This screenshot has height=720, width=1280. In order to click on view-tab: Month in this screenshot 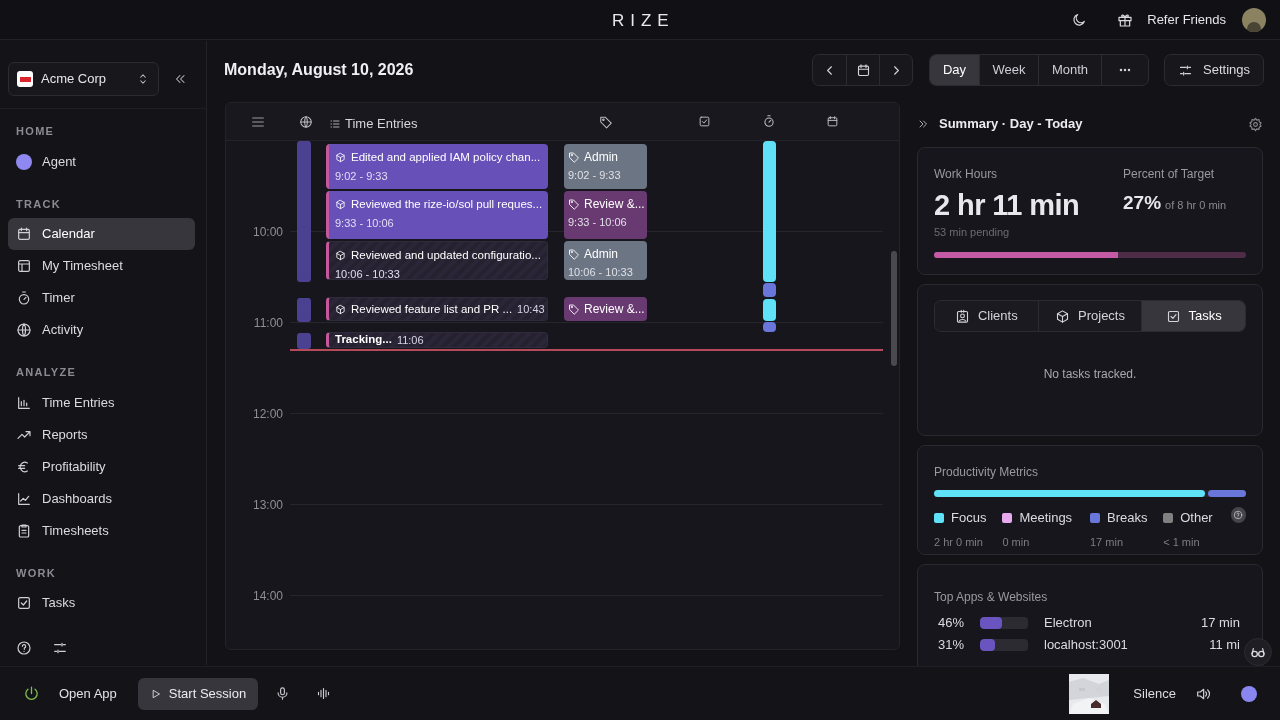, I will do `click(1070, 70)`.